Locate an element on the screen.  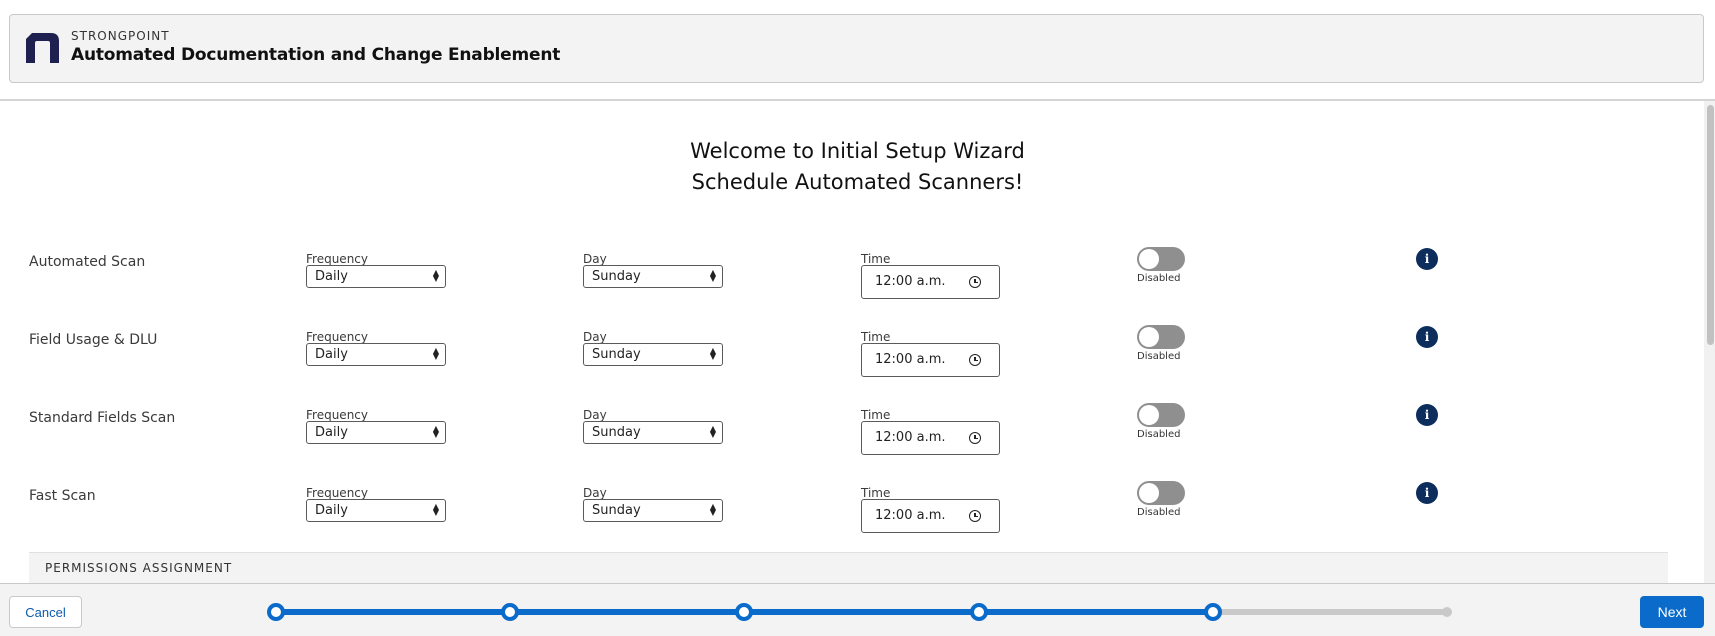
scanner-name: Automated Scan is located at coordinates (87, 262).